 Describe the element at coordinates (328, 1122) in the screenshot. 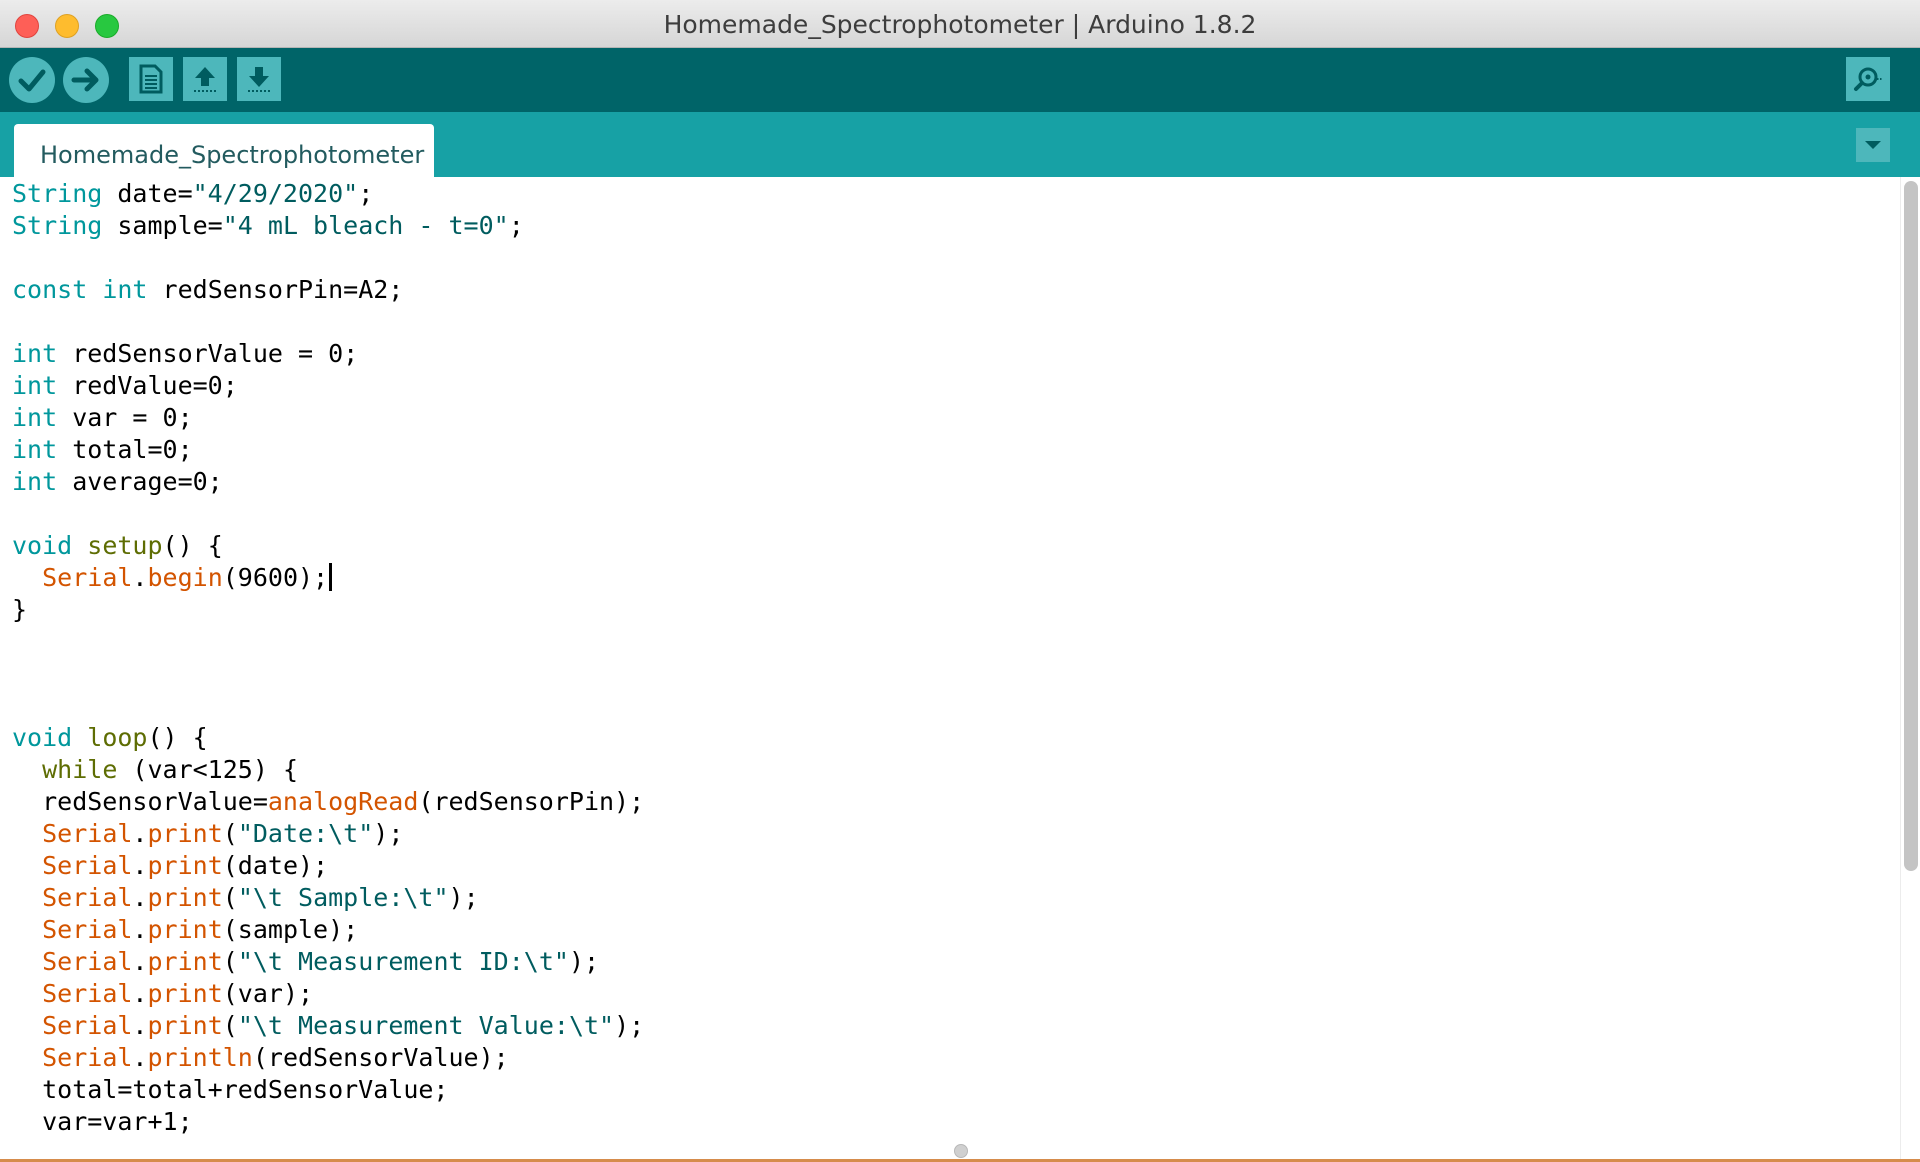

I see `code-line: var=var+1;` at that location.